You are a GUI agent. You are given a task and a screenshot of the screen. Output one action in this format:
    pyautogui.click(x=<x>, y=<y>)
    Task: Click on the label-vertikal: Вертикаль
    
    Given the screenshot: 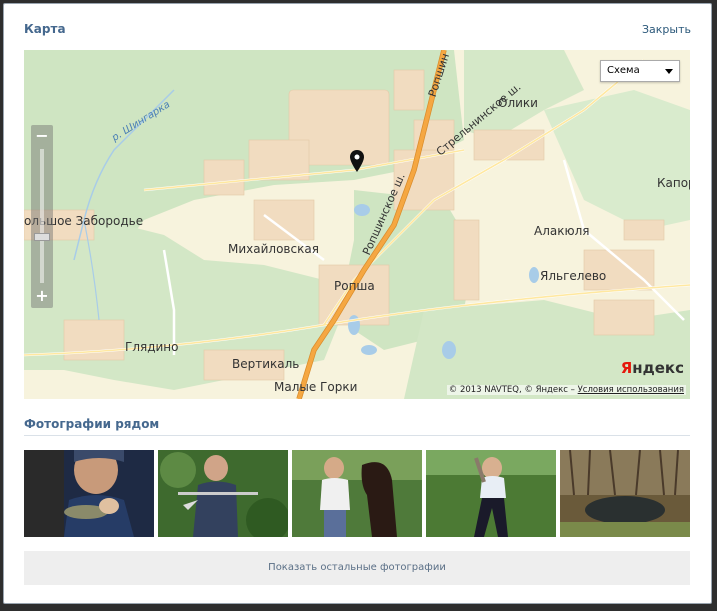 What is the action you would take?
    pyautogui.click(x=266, y=364)
    